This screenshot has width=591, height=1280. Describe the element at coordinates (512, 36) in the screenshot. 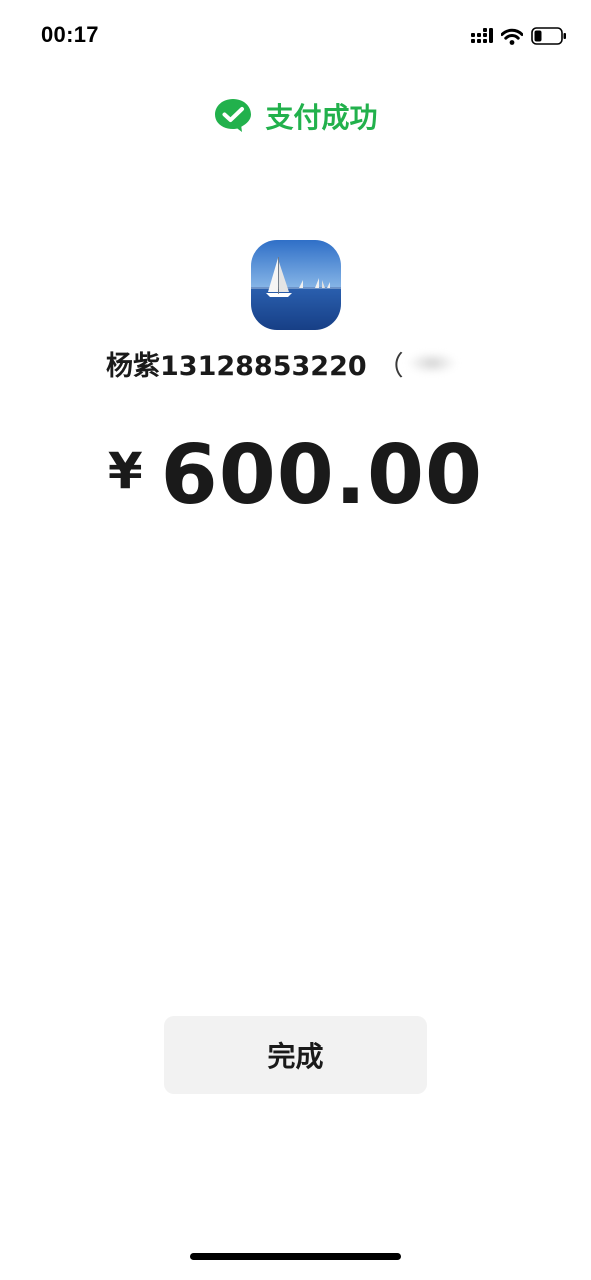

I see `wifi-icon` at that location.